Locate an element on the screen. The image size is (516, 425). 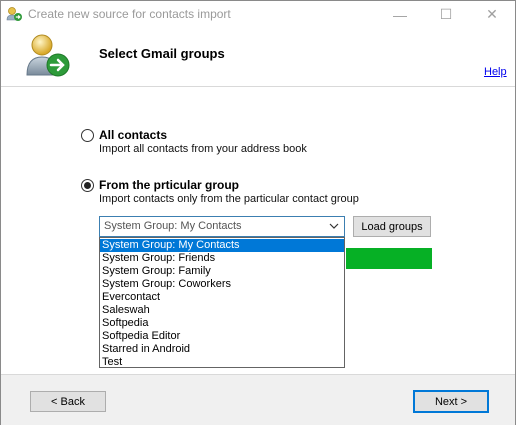
dropdown-item: Softpedia Editor is located at coordinates (222, 336).